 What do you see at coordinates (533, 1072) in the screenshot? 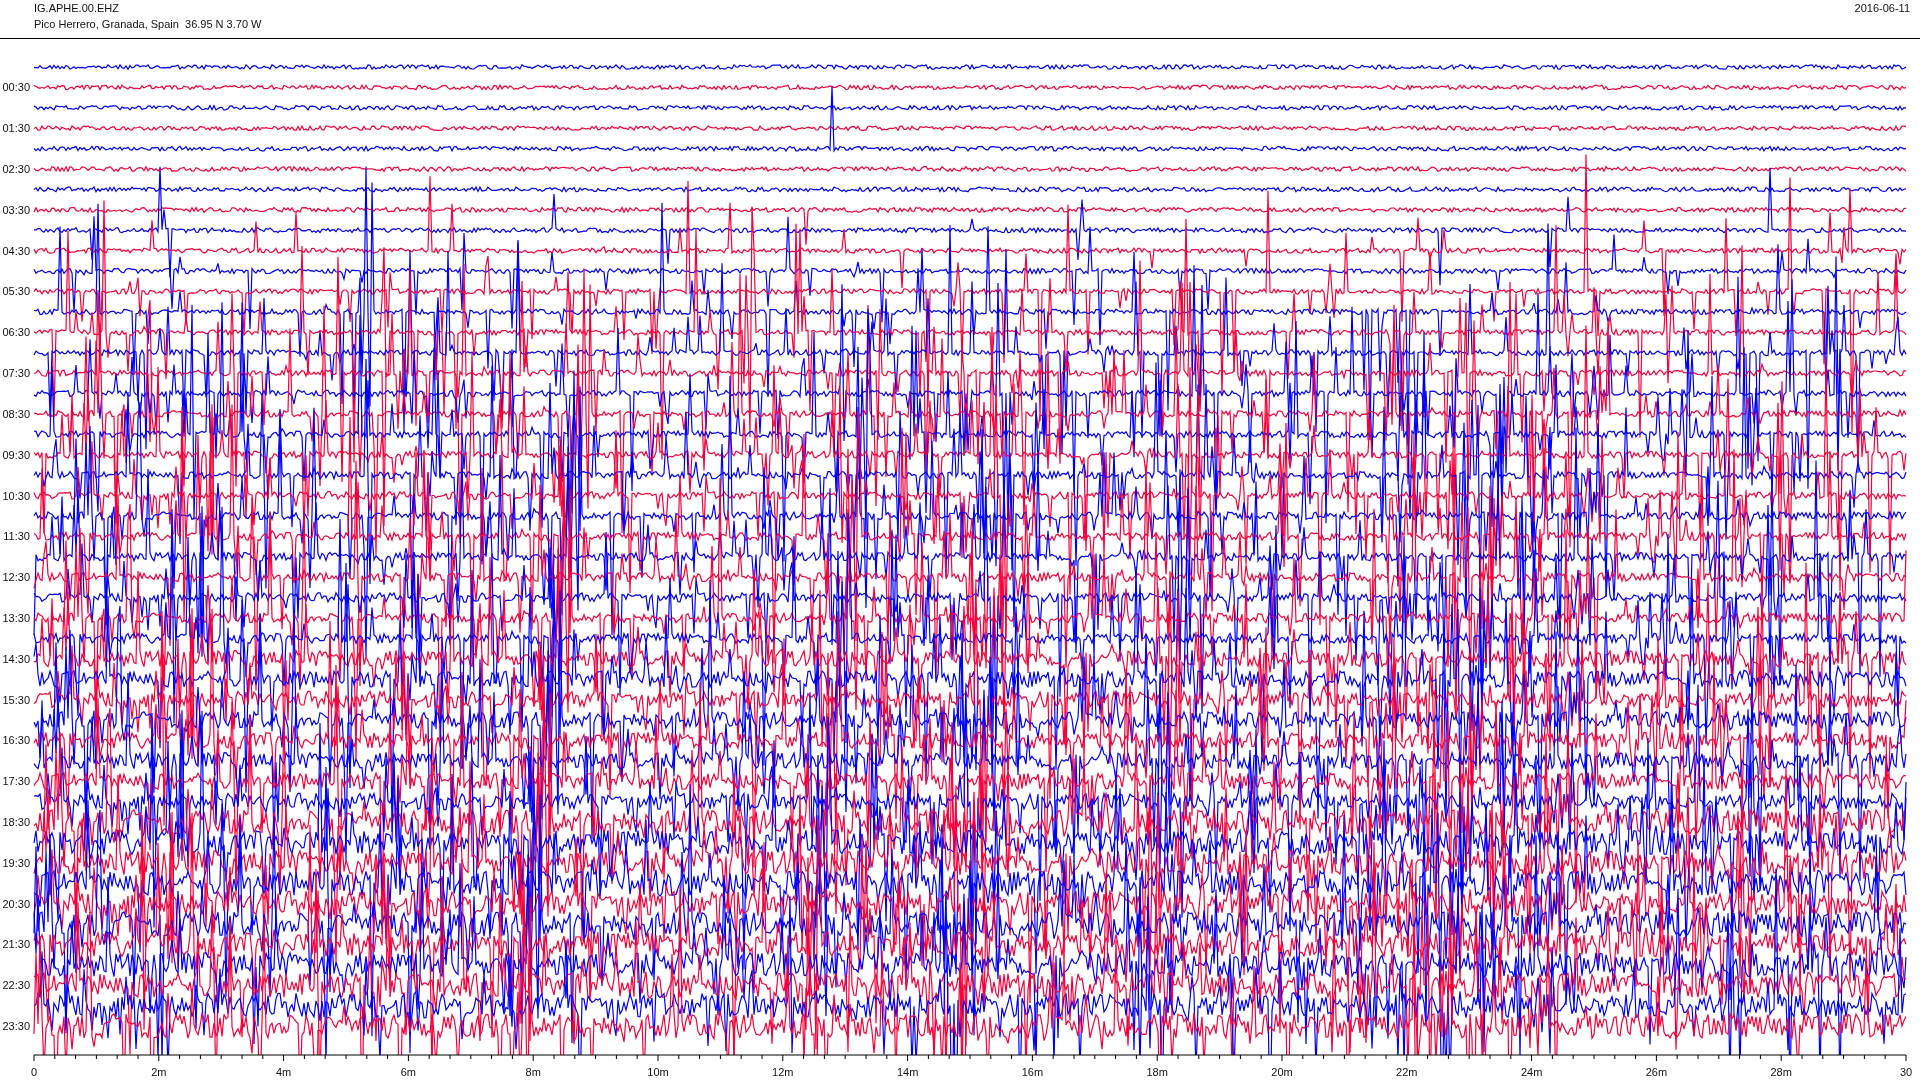
I see `axis-tick-label: 8m` at bounding box center [533, 1072].